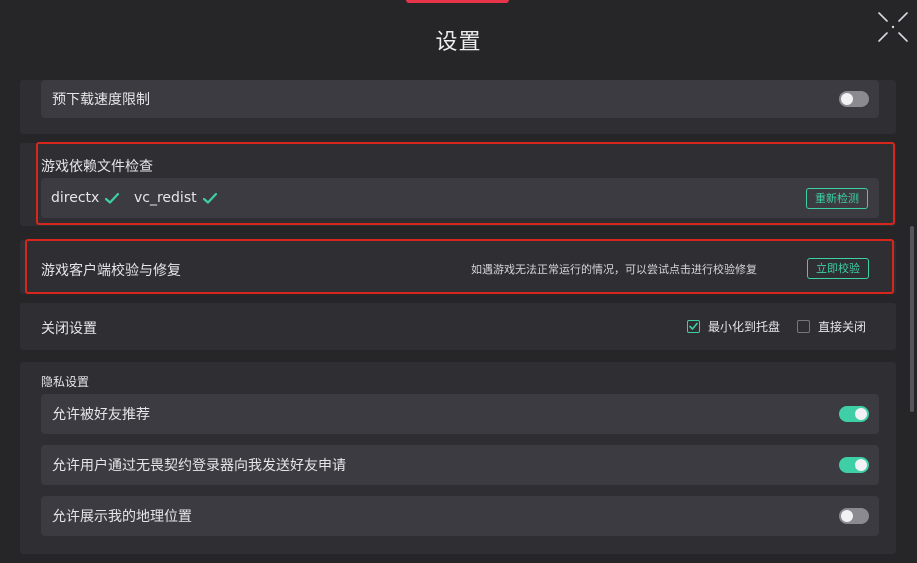 The height and width of the screenshot is (563, 917). Describe the element at coordinates (101, 415) in the screenshot. I see `friend-recommend-label: 允许被好友推荐` at that location.